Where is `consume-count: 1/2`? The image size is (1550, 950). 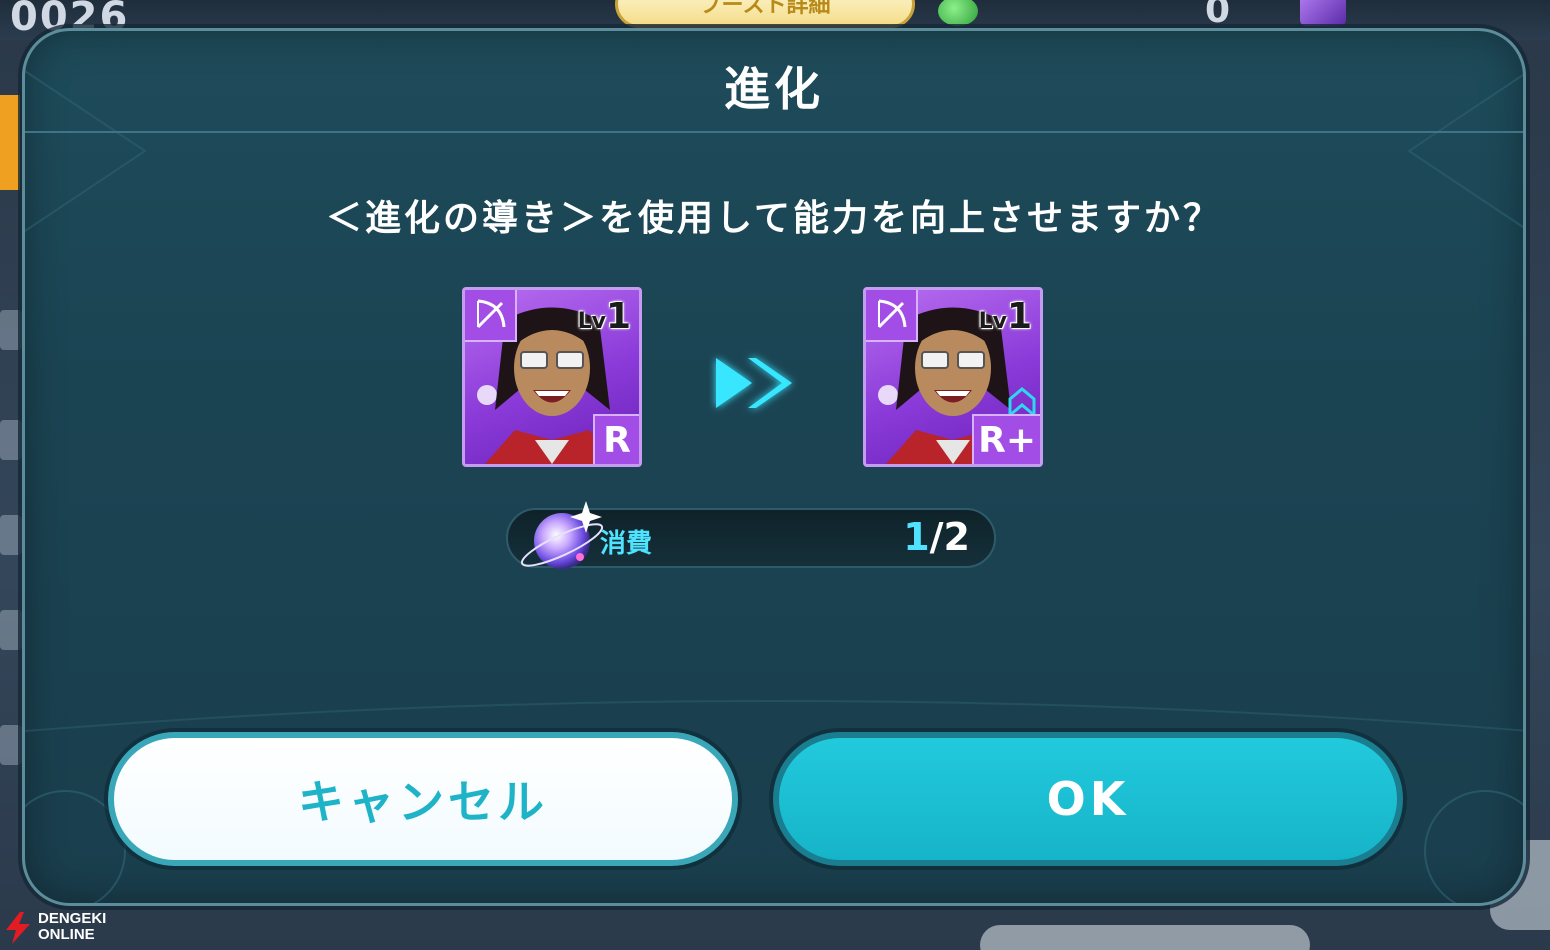
consume-count: 1/2 is located at coordinates (920, 537).